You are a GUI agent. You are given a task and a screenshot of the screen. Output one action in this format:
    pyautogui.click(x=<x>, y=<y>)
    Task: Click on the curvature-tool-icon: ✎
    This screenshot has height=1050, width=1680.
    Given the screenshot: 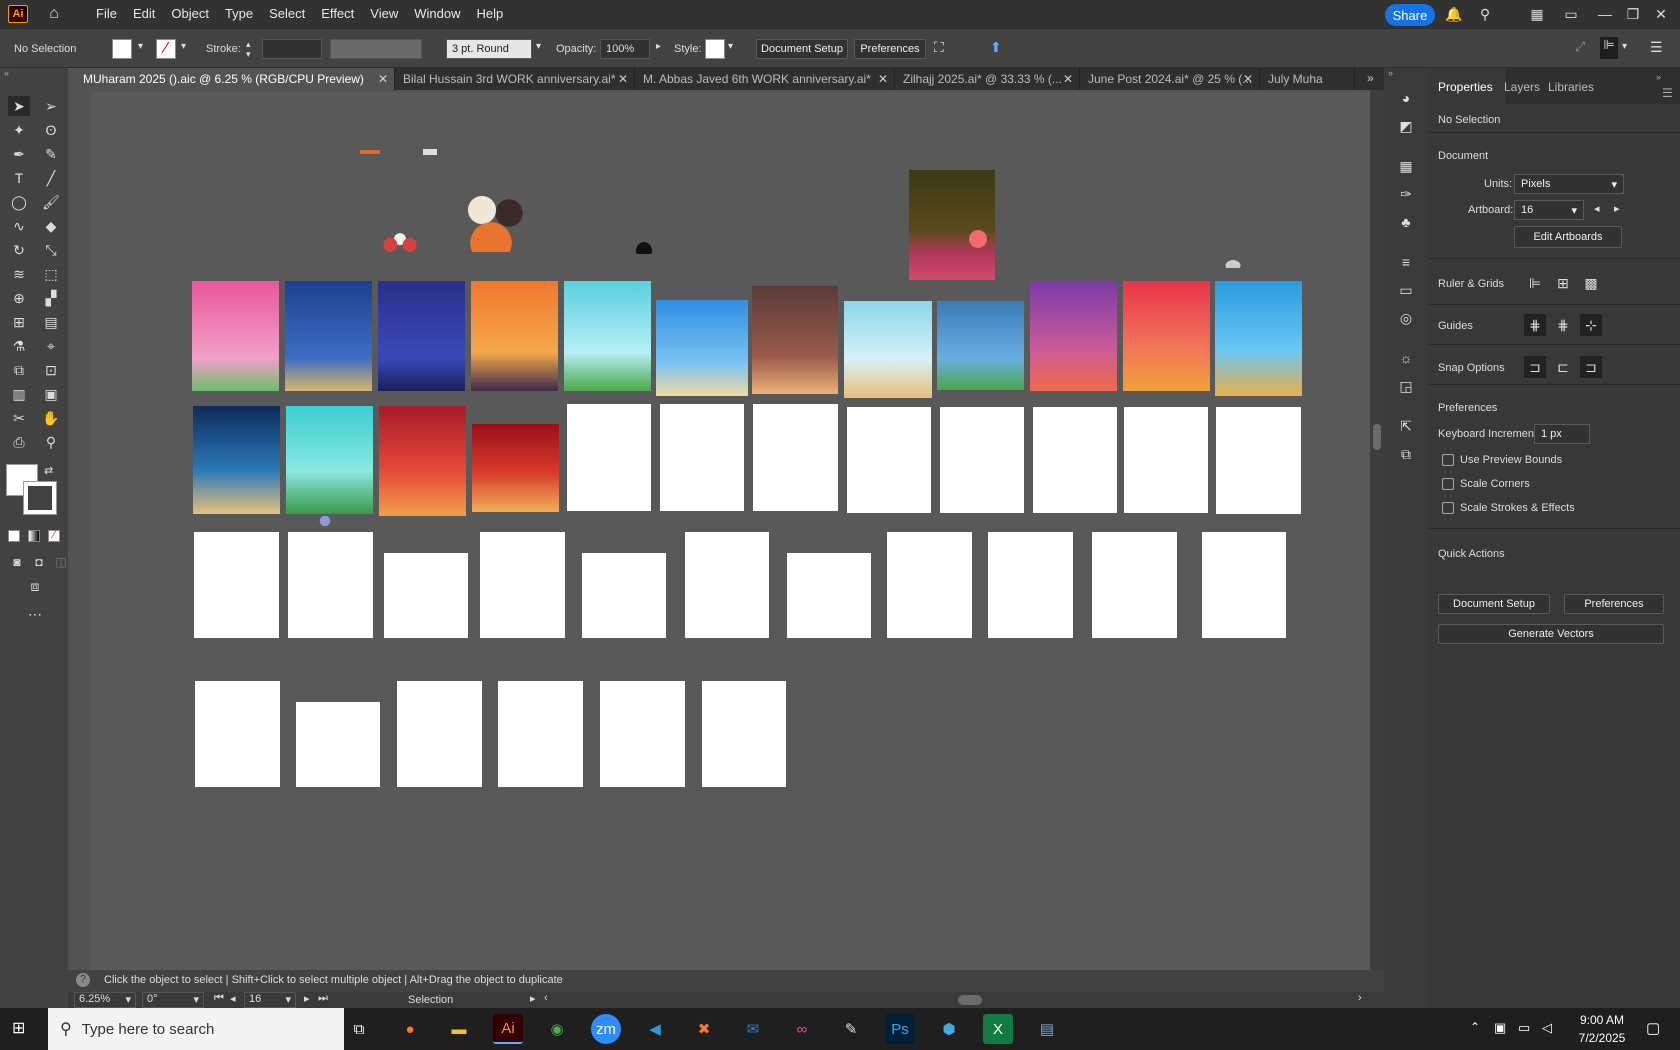 What is the action you would take?
    pyautogui.click(x=51, y=154)
    